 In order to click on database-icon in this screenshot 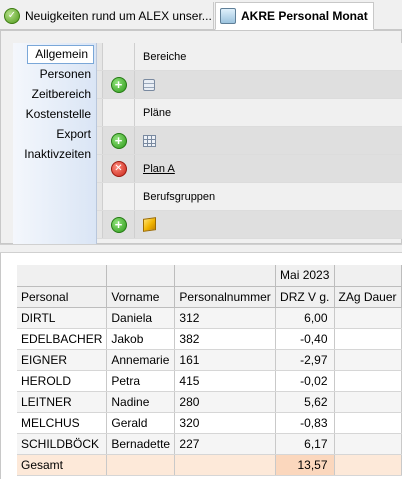, I will do `click(149, 84)`.